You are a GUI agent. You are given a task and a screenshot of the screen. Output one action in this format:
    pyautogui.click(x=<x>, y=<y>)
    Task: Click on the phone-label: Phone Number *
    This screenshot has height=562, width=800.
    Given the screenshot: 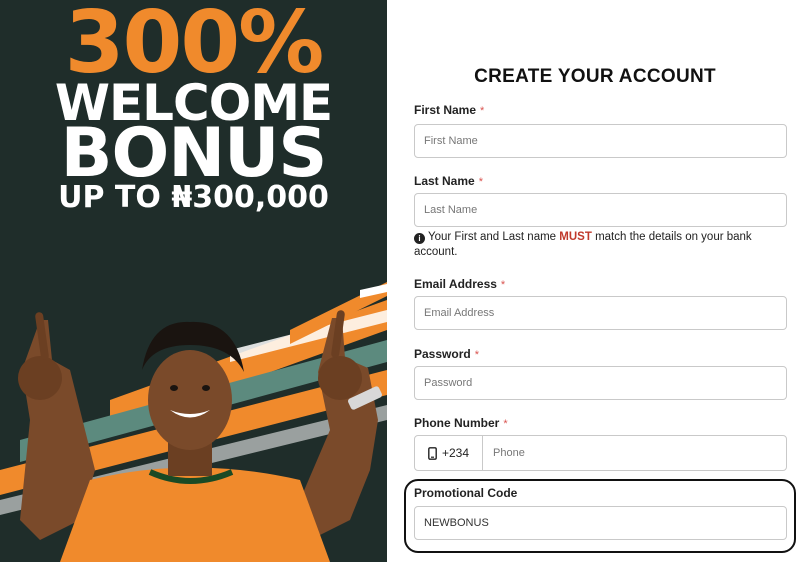 What is the action you would take?
    pyautogui.click(x=461, y=423)
    